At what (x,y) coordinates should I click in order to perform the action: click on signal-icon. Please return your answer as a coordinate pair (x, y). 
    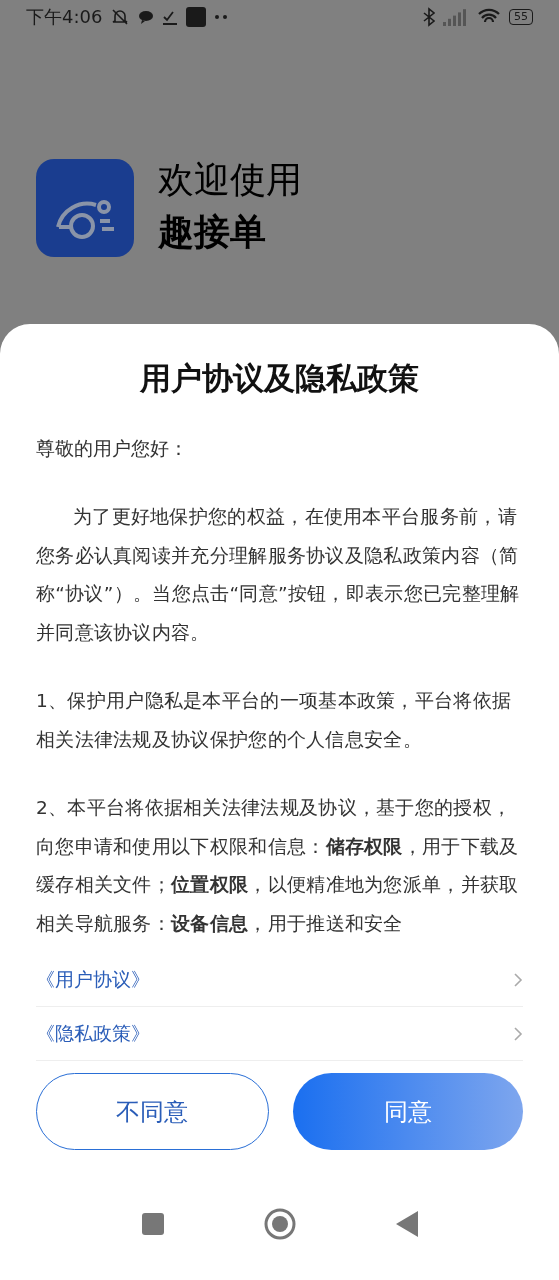
    Looking at the image, I should click on (456, 17).